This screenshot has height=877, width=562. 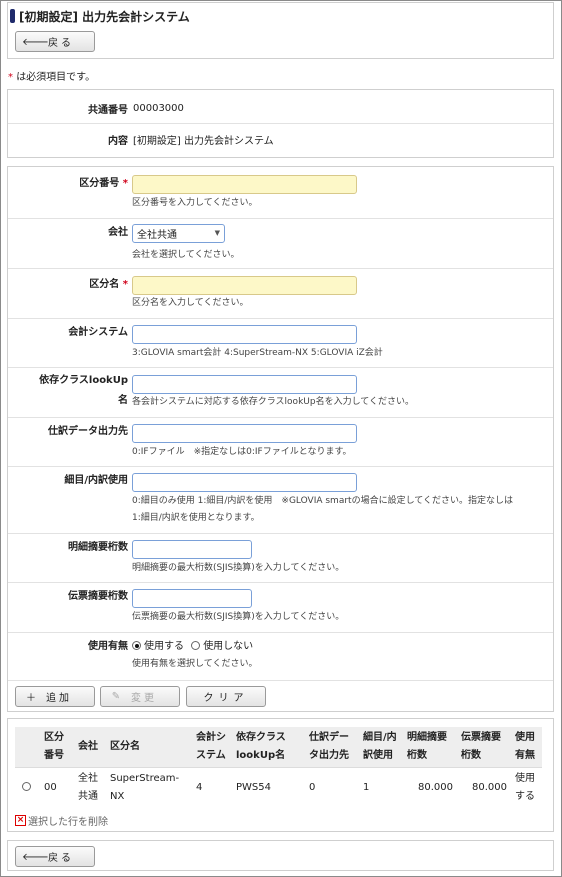 I want to click on page-title: [初期設定] 出力先会計システム, so click(x=104, y=16).